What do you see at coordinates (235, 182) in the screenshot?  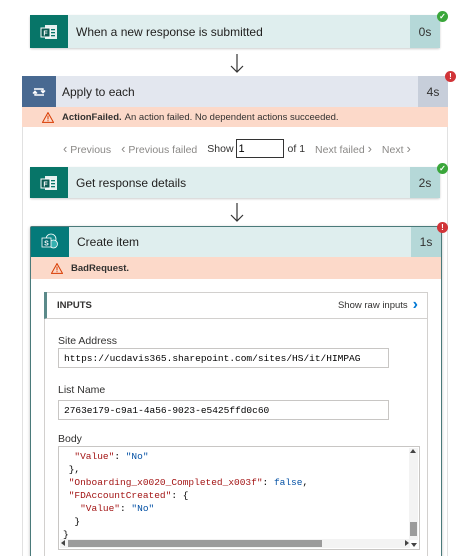 I see `get-details-card: F Get response details 2s` at bounding box center [235, 182].